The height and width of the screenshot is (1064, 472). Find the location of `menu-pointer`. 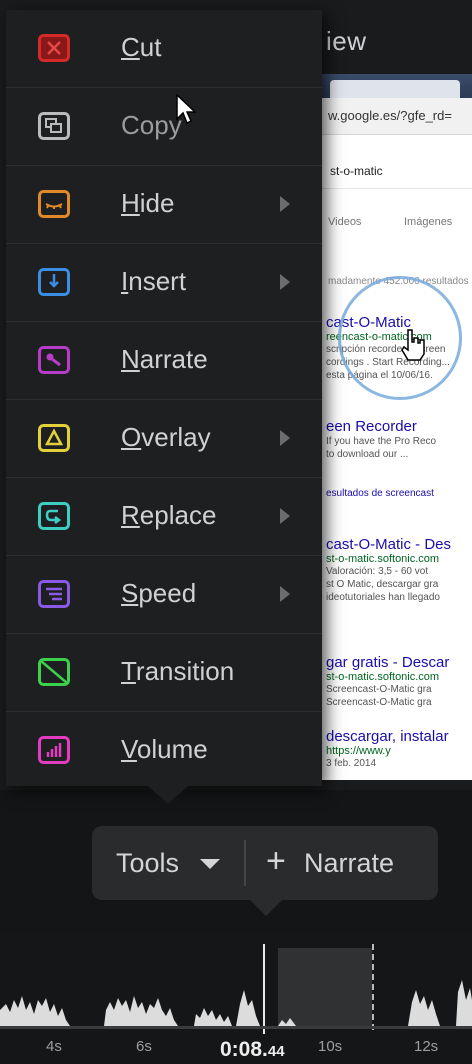

menu-pointer is located at coordinates (168, 795).